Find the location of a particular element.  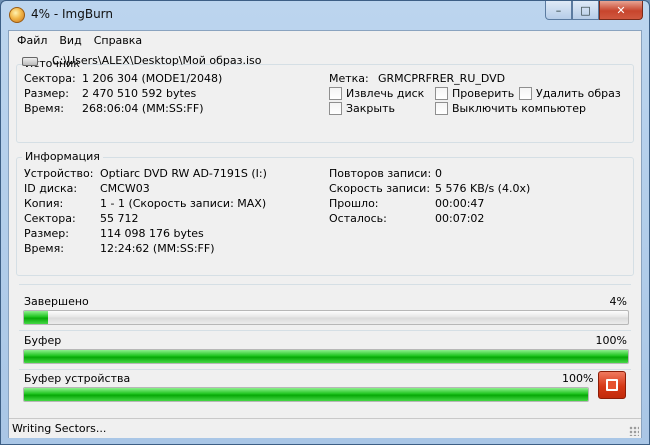

info-group-title: Информация is located at coordinates (62, 156).